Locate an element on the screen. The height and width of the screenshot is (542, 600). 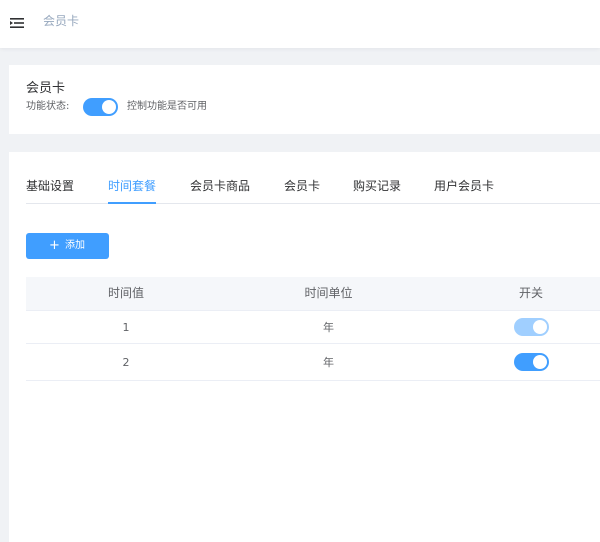
page-title: 会员卡 is located at coordinates (46, 88).